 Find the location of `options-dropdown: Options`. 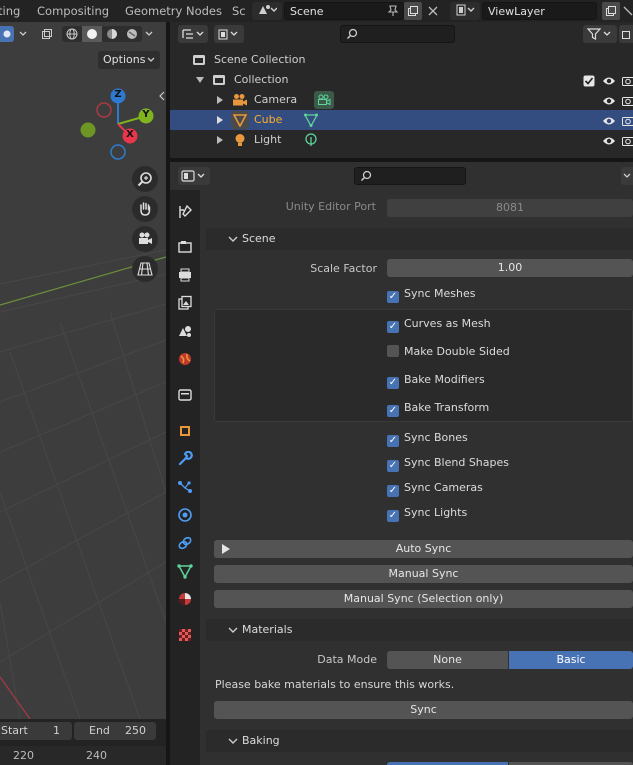

options-dropdown: Options is located at coordinates (129, 60).